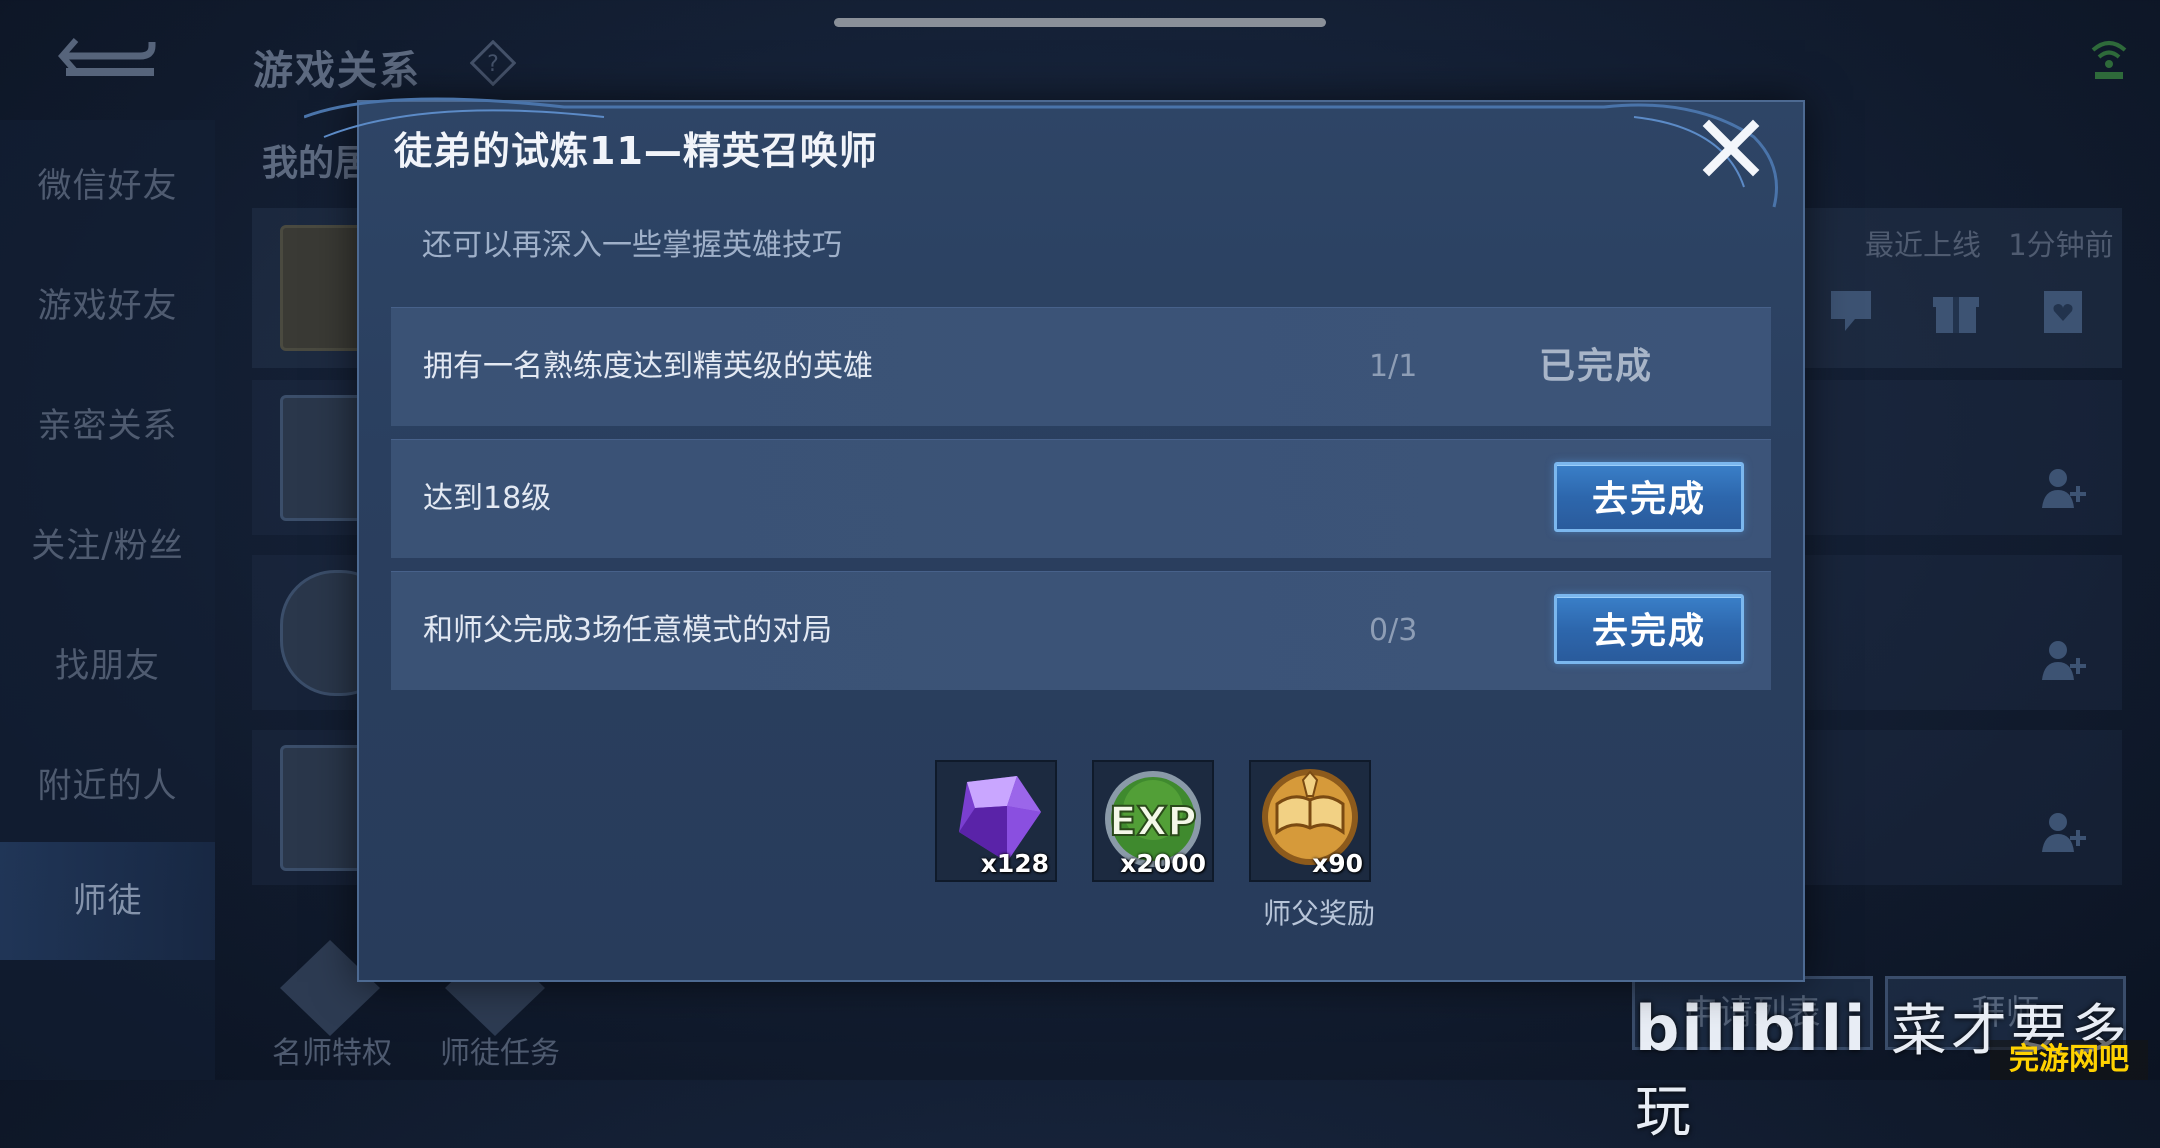 The image size is (2160, 1148). Describe the element at coordinates (1731, 148) in the screenshot. I see `close-icon` at that location.